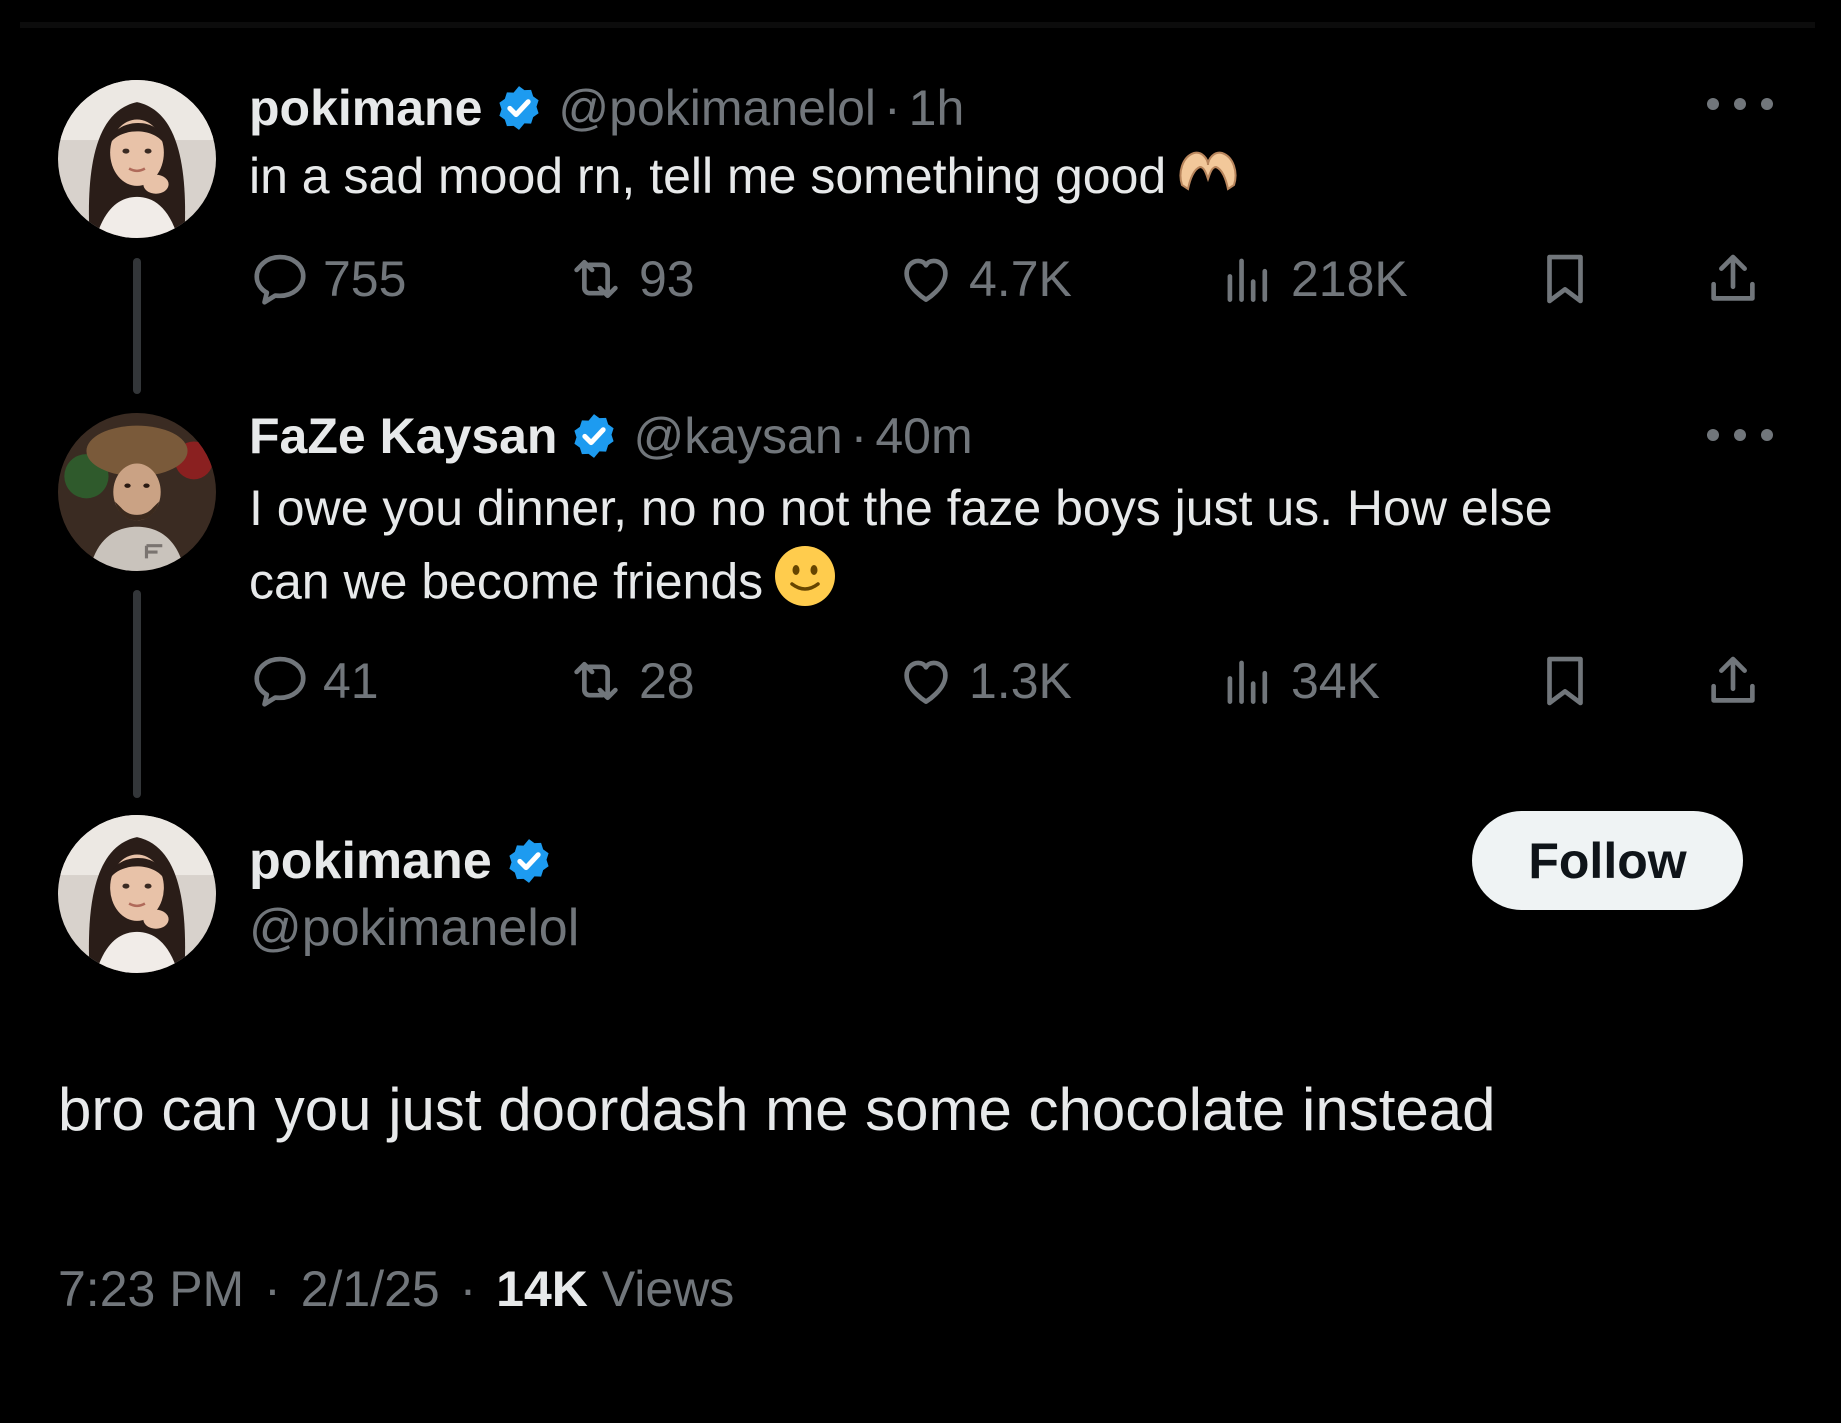 This screenshot has width=1841, height=1423. What do you see at coordinates (923, 436) in the screenshot?
I see `timestamp: 40m` at bounding box center [923, 436].